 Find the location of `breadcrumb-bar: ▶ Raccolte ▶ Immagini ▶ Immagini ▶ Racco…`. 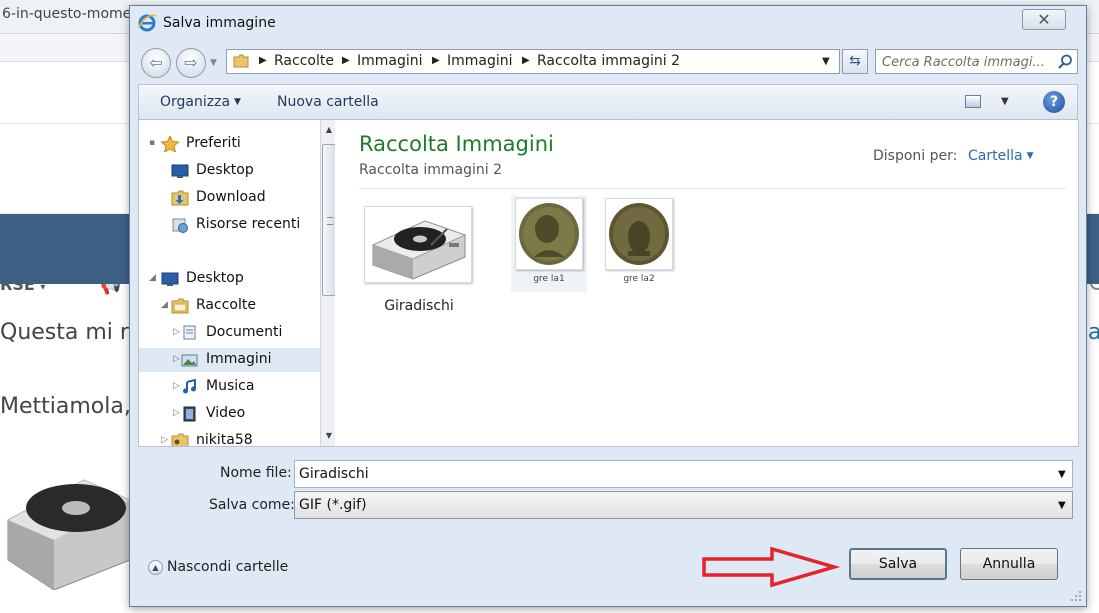

breadcrumb-bar: ▶ Raccolte ▶ Immagini ▶ Immagini ▶ Racco… is located at coordinates (533, 61).